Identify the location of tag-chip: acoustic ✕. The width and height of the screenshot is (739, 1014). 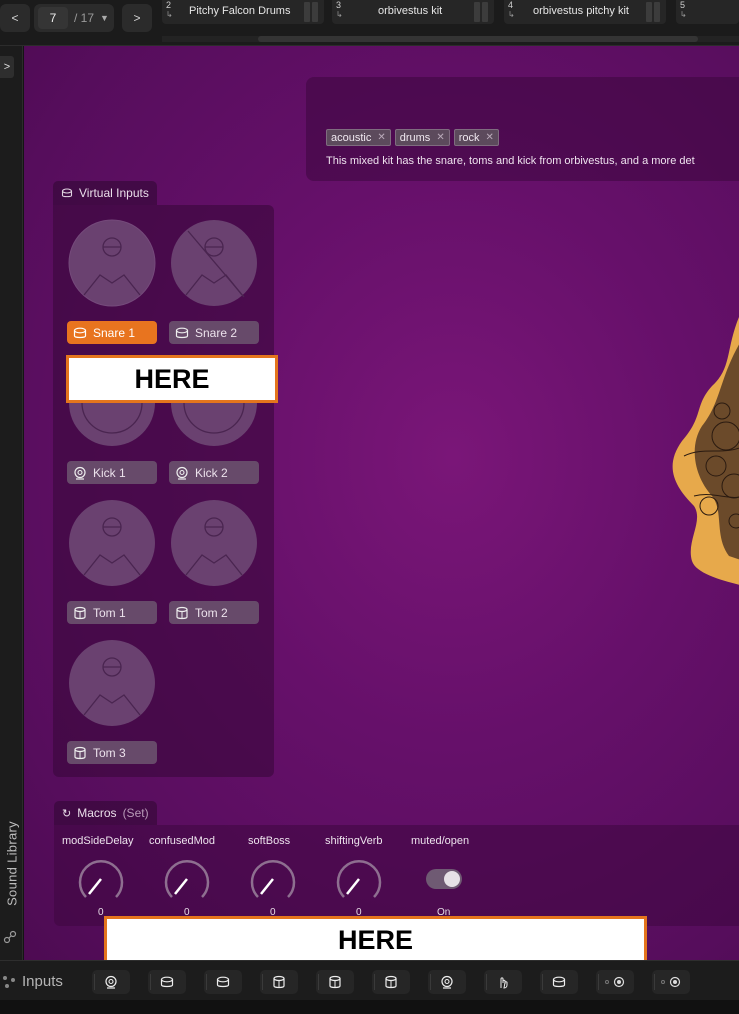
(358, 137).